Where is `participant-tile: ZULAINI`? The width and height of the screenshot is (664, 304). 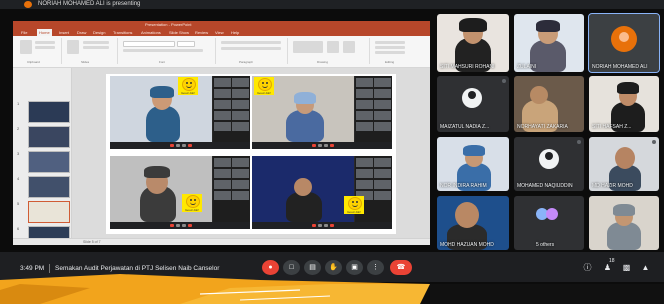 participant-tile: ZULAINI is located at coordinates (549, 43).